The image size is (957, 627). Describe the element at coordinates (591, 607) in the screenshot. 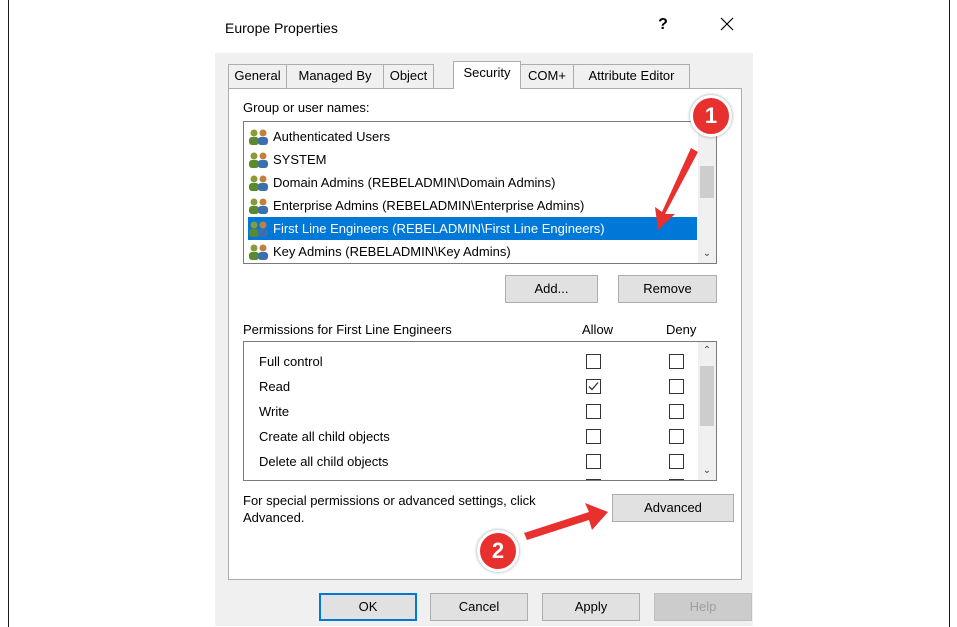

I see `apply-button: Apply` at that location.